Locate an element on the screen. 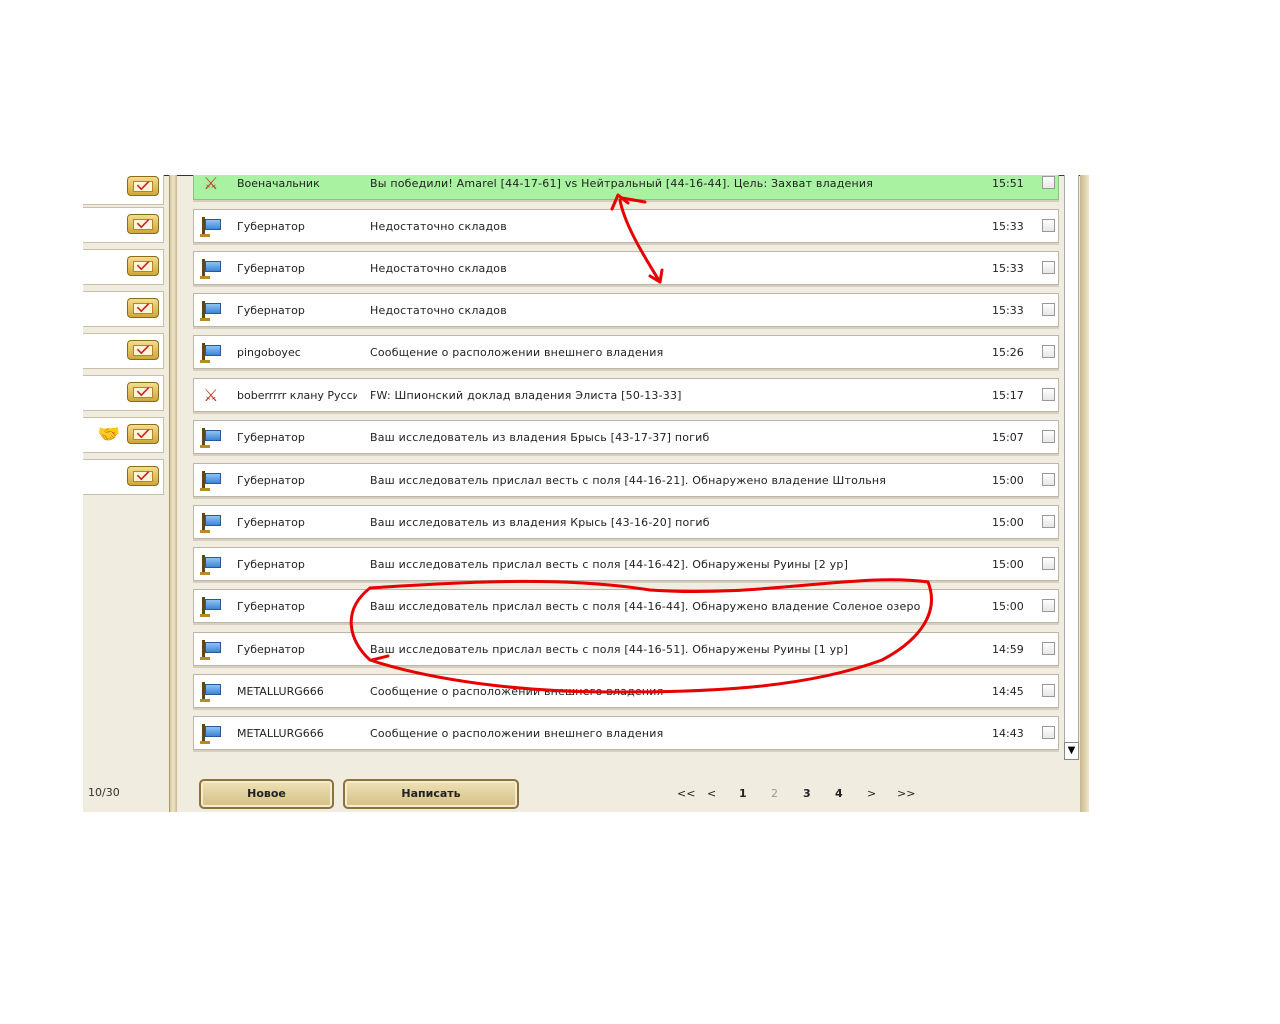 The height and width of the screenshot is (1024, 1280). left-panel: 🤝 is located at coordinates (124, 493).